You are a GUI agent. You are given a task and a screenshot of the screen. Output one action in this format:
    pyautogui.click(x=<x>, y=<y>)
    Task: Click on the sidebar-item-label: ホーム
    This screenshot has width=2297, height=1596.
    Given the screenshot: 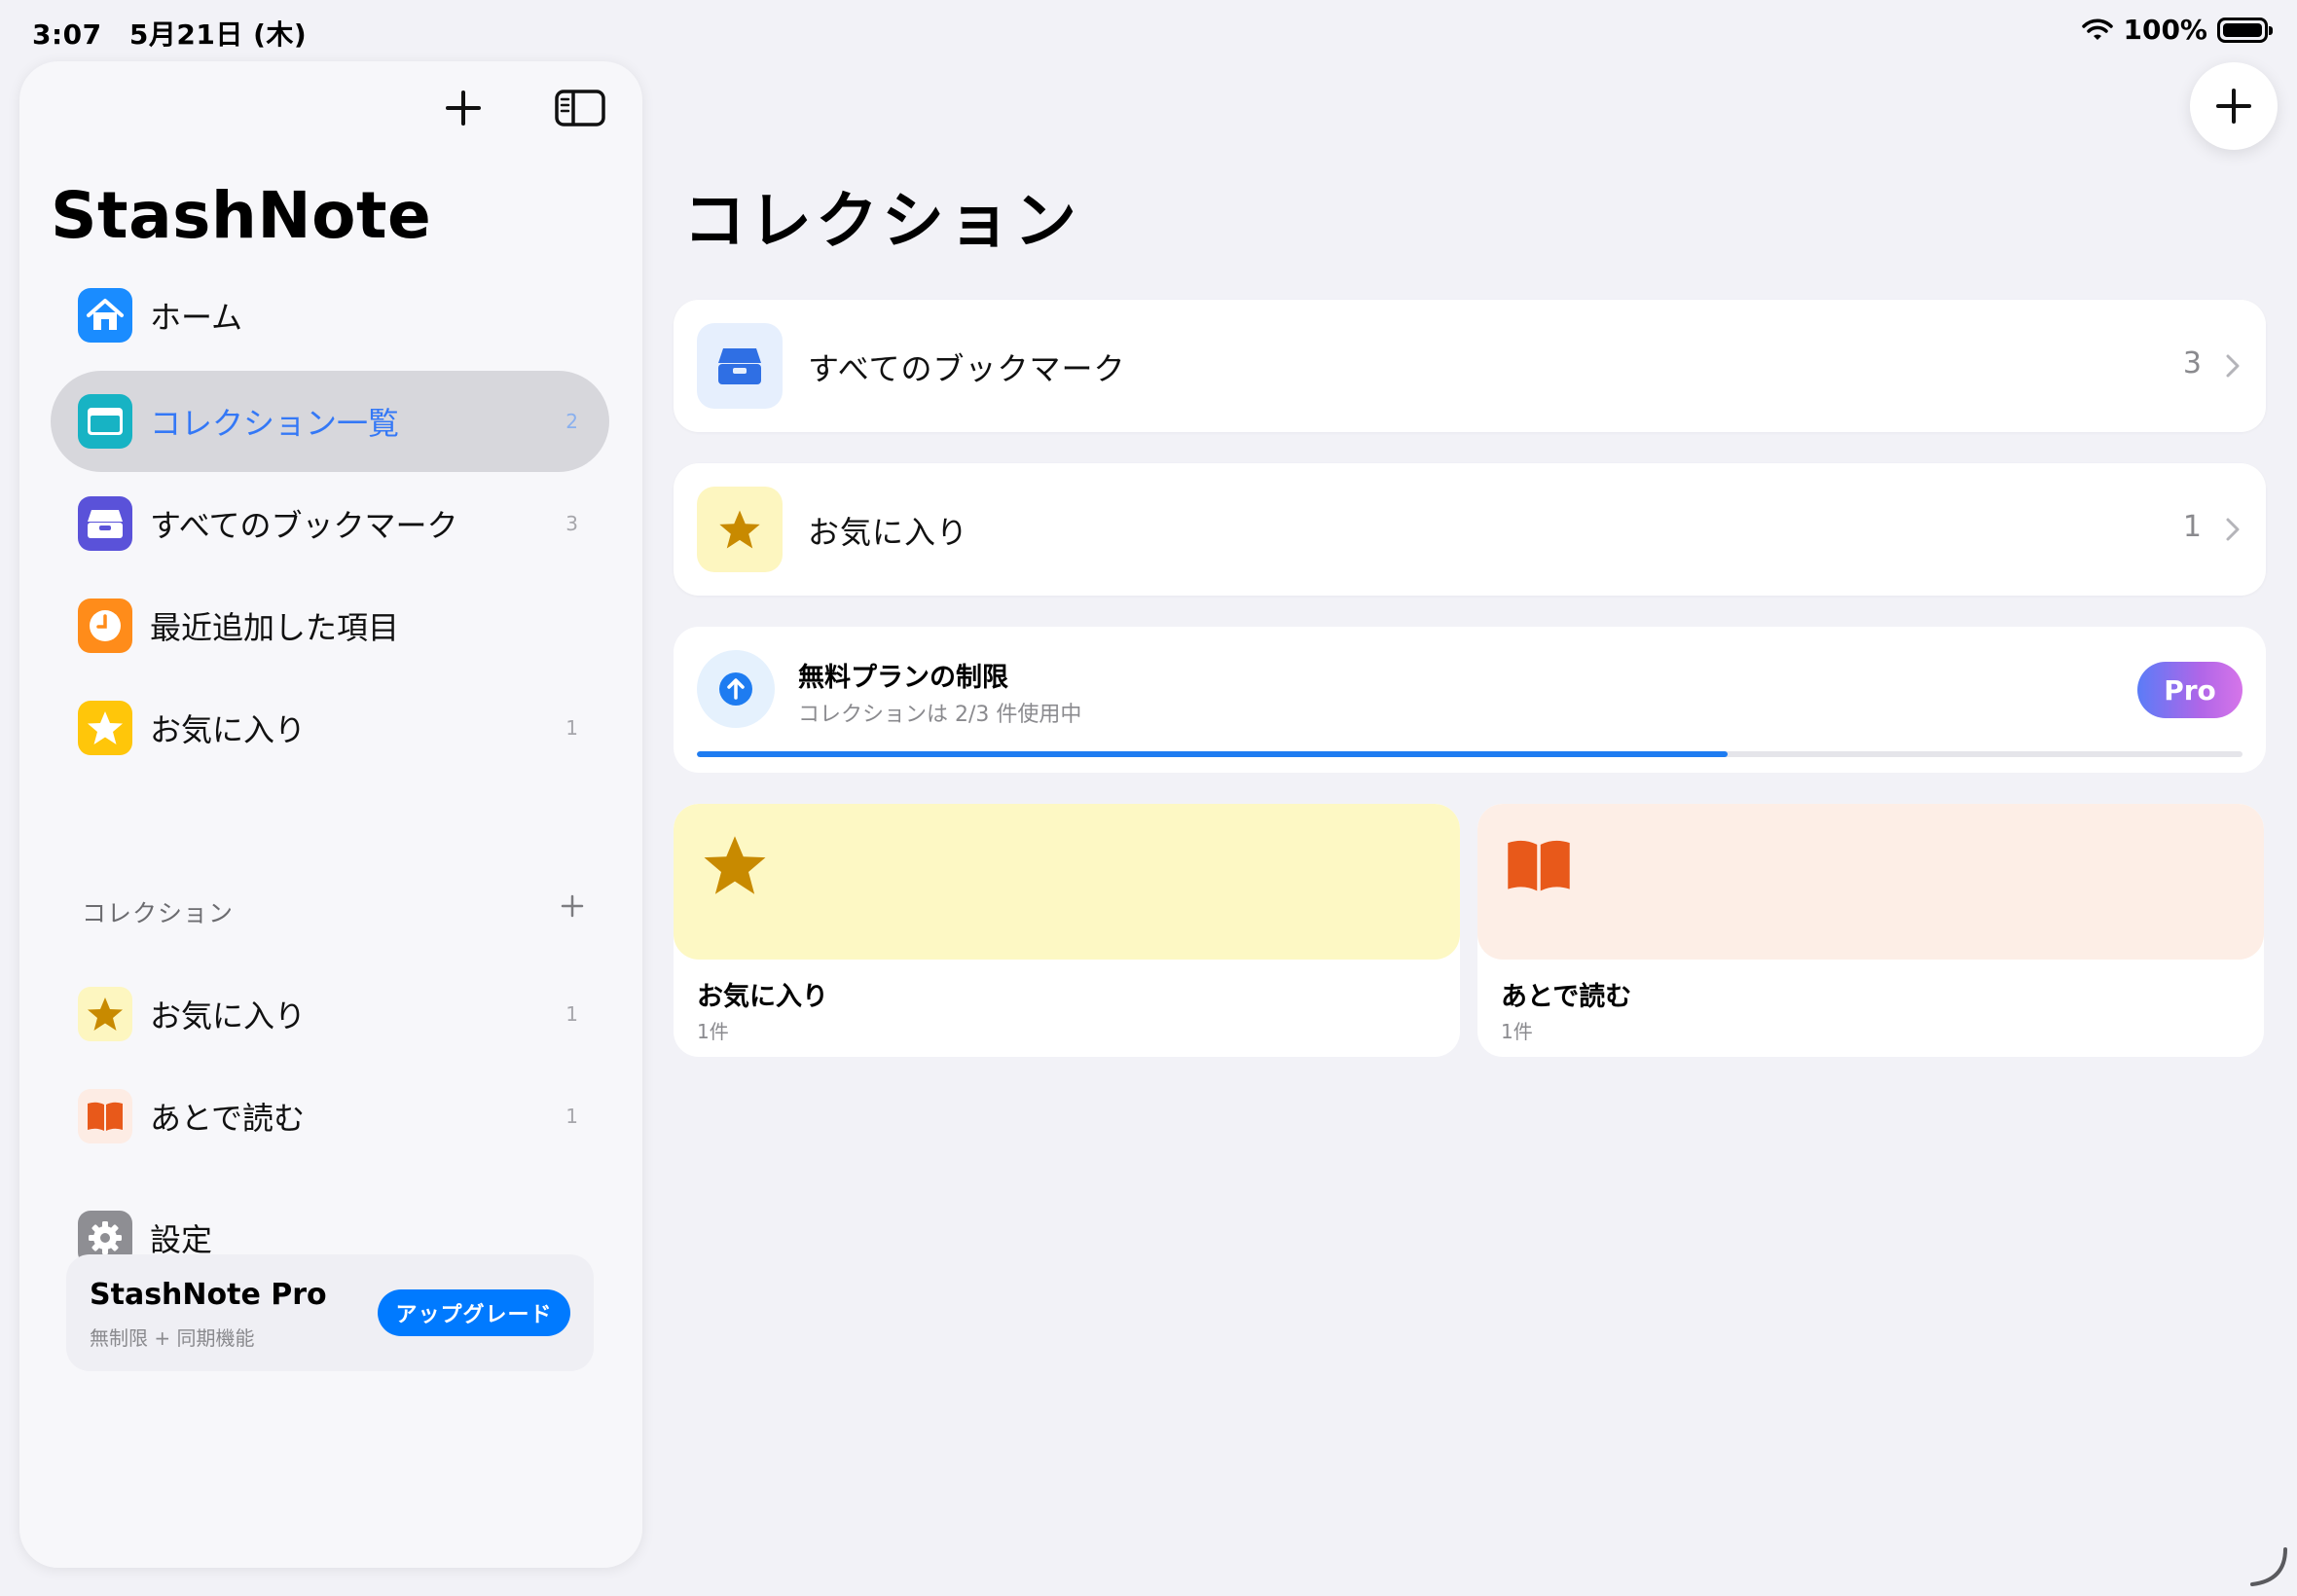 What is the action you would take?
    pyautogui.click(x=196, y=317)
    